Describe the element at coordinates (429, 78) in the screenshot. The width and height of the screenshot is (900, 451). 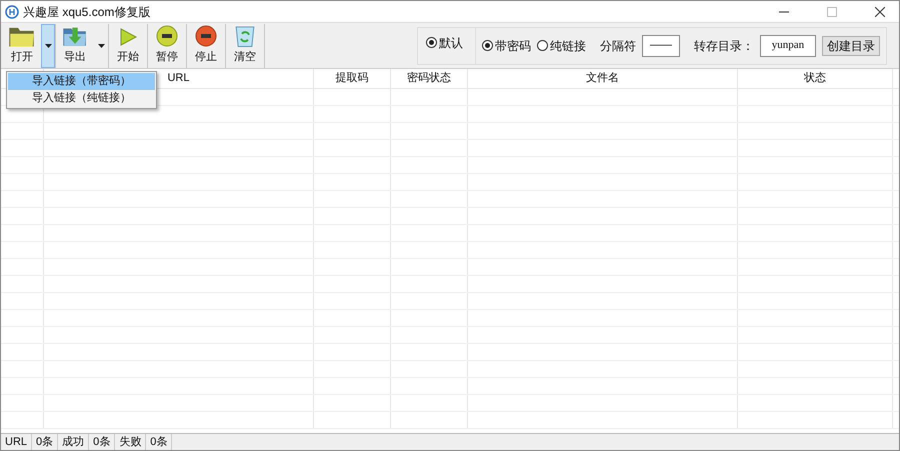
I see `column-header: 密码状态` at that location.